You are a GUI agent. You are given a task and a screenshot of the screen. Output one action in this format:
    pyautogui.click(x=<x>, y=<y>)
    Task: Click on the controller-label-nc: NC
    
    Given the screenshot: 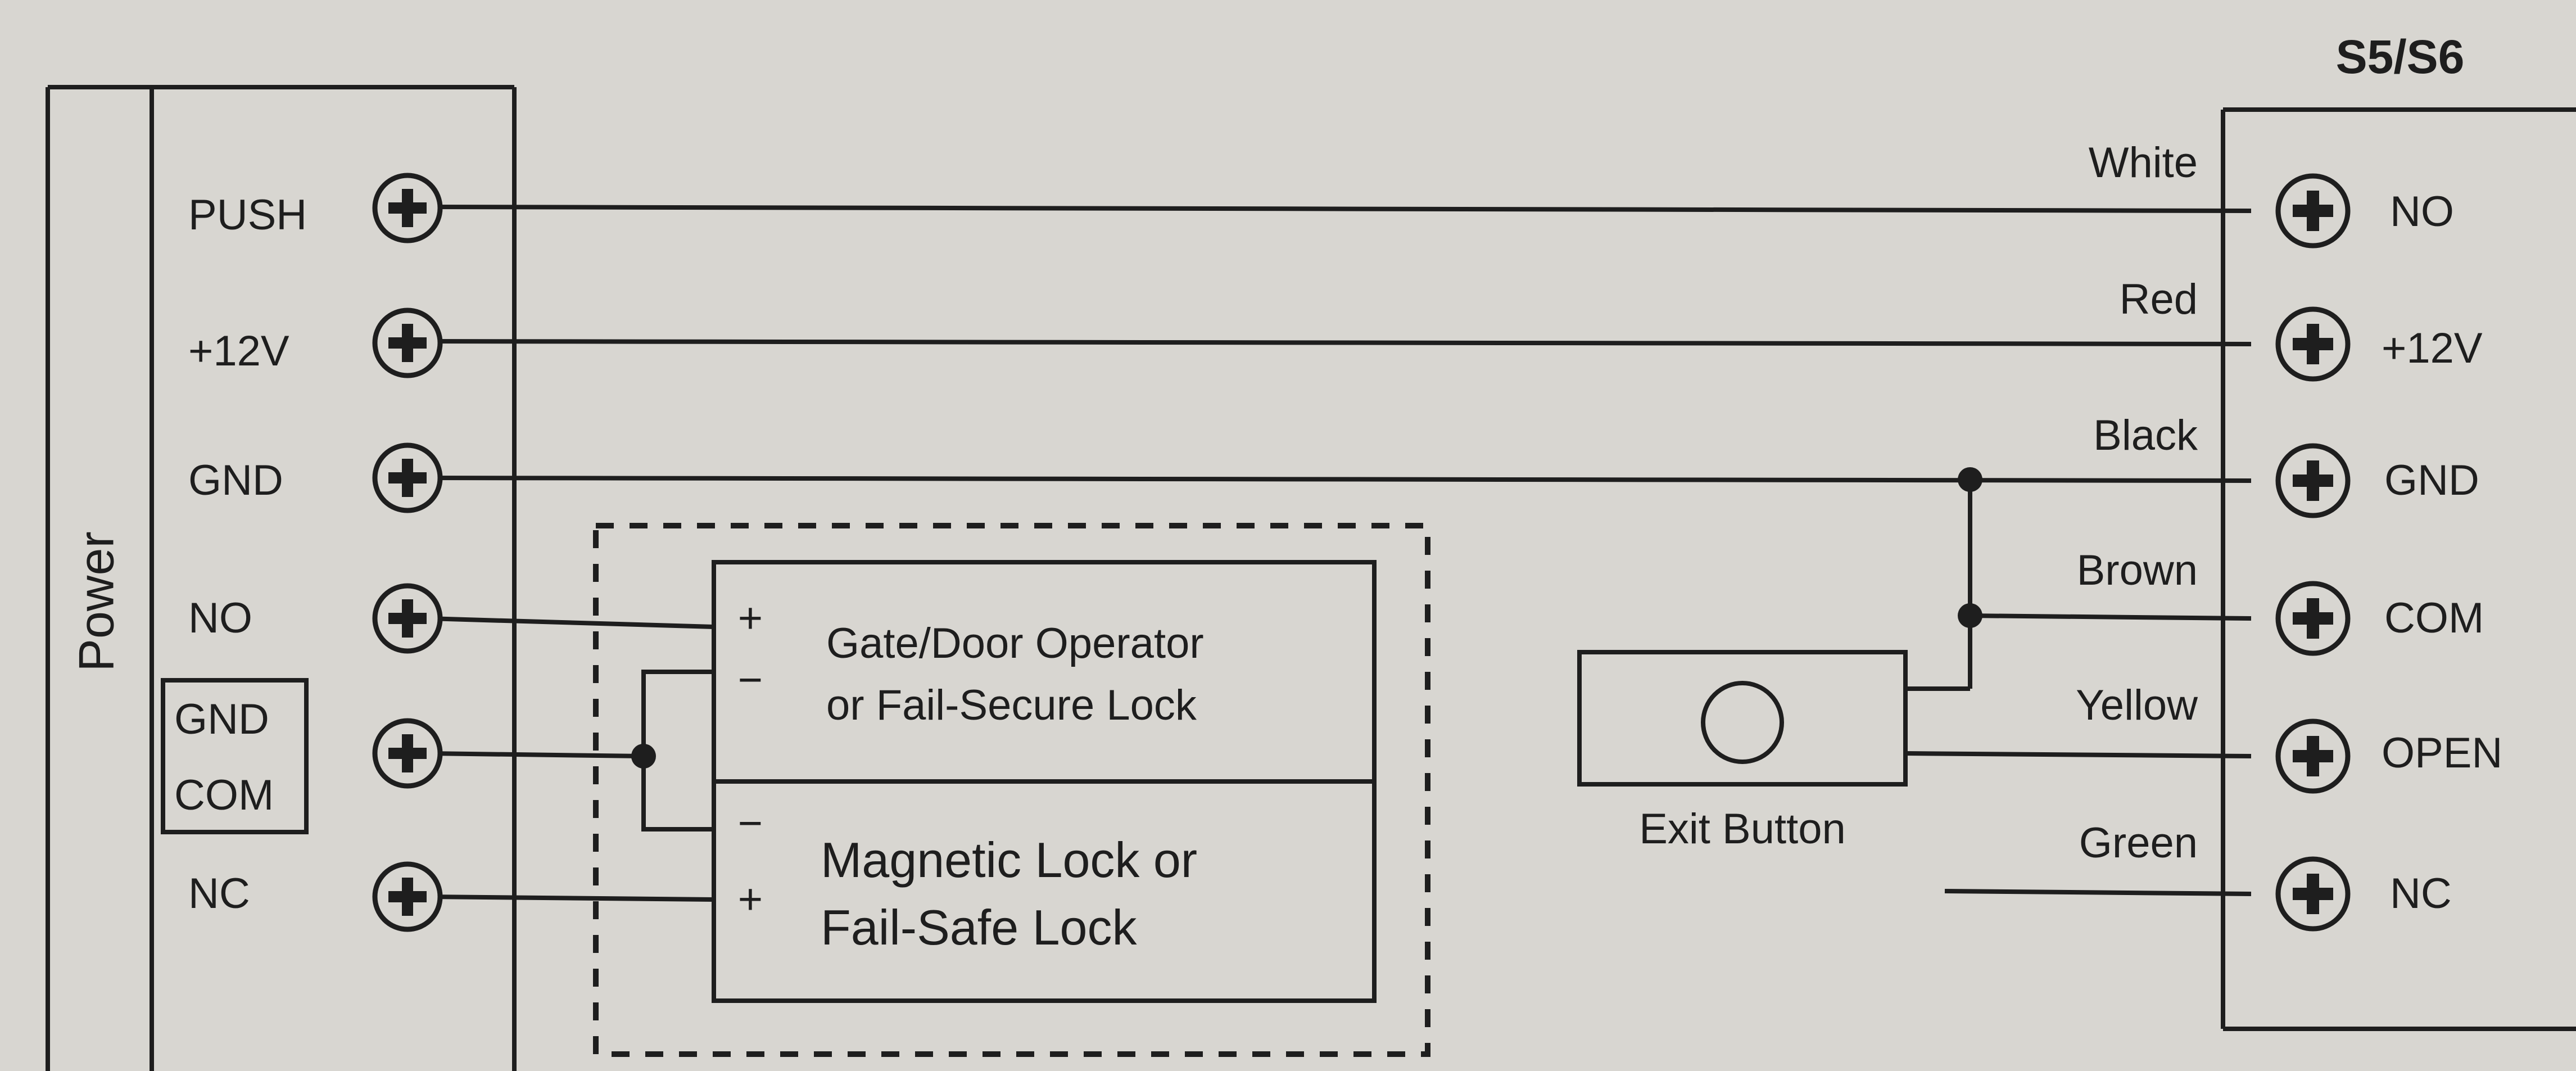 What is the action you would take?
    pyautogui.click(x=2421, y=894)
    